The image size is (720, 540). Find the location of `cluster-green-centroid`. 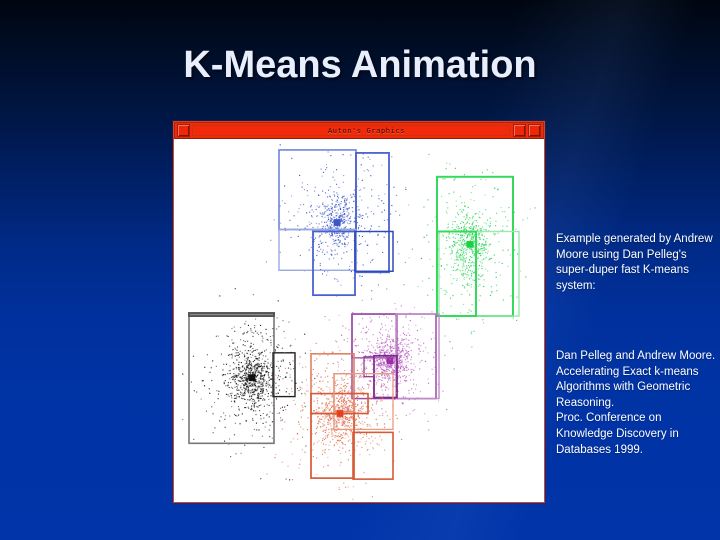

cluster-green-centroid is located at coordinates (470, 244).